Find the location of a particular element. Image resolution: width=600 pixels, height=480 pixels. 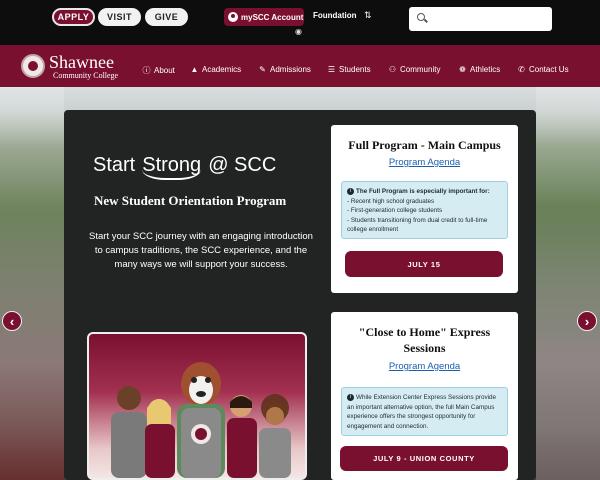

visit-button: VISIT is located at coordinates (119, 17).